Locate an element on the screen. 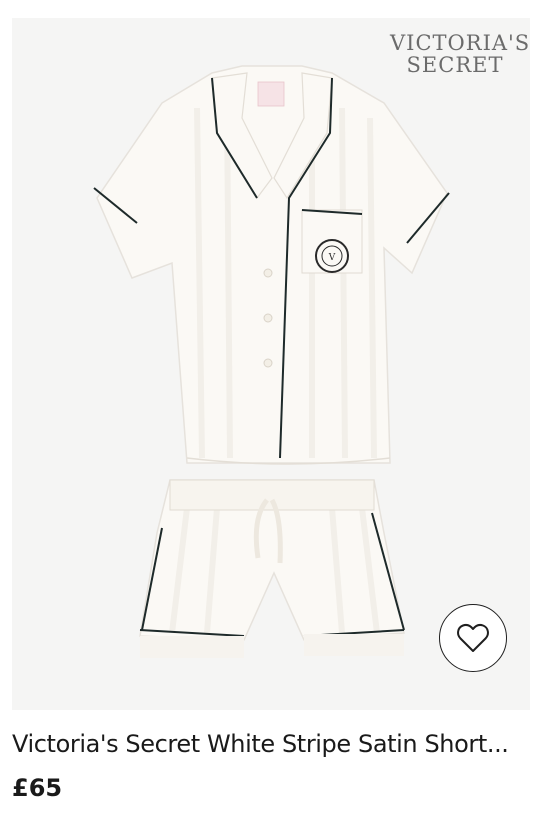 The image size is (548, 816). brand-logo-line2: SECRET is located at coordinates (455, 65).